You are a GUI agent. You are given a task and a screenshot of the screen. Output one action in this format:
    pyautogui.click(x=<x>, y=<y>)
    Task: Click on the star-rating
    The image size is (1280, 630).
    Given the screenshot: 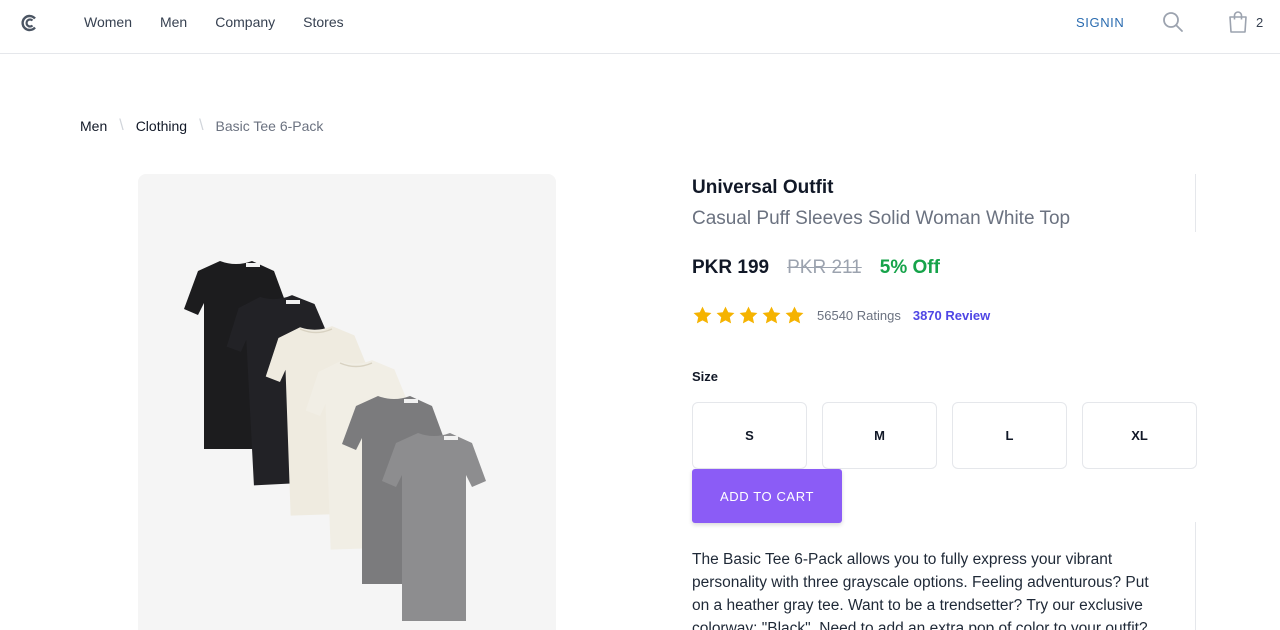 What is the action you would take?
    pyautogui.click(x=748, y=315)
    